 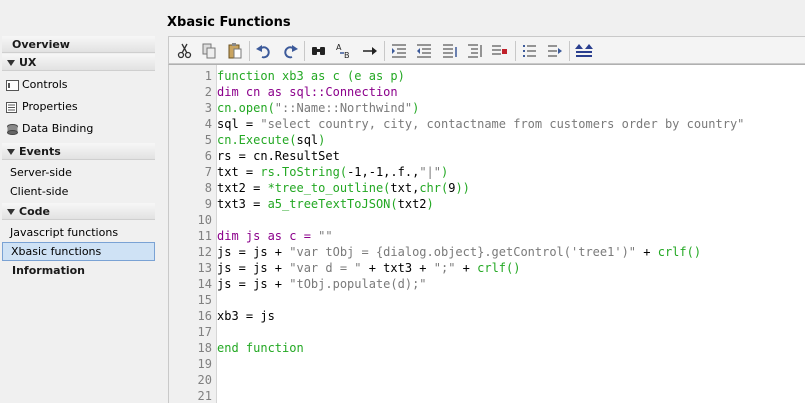 What do you see at coordinates (430, 172) in the screenshot?
I see `code-token: "|"` at bounding box center [430, 172].